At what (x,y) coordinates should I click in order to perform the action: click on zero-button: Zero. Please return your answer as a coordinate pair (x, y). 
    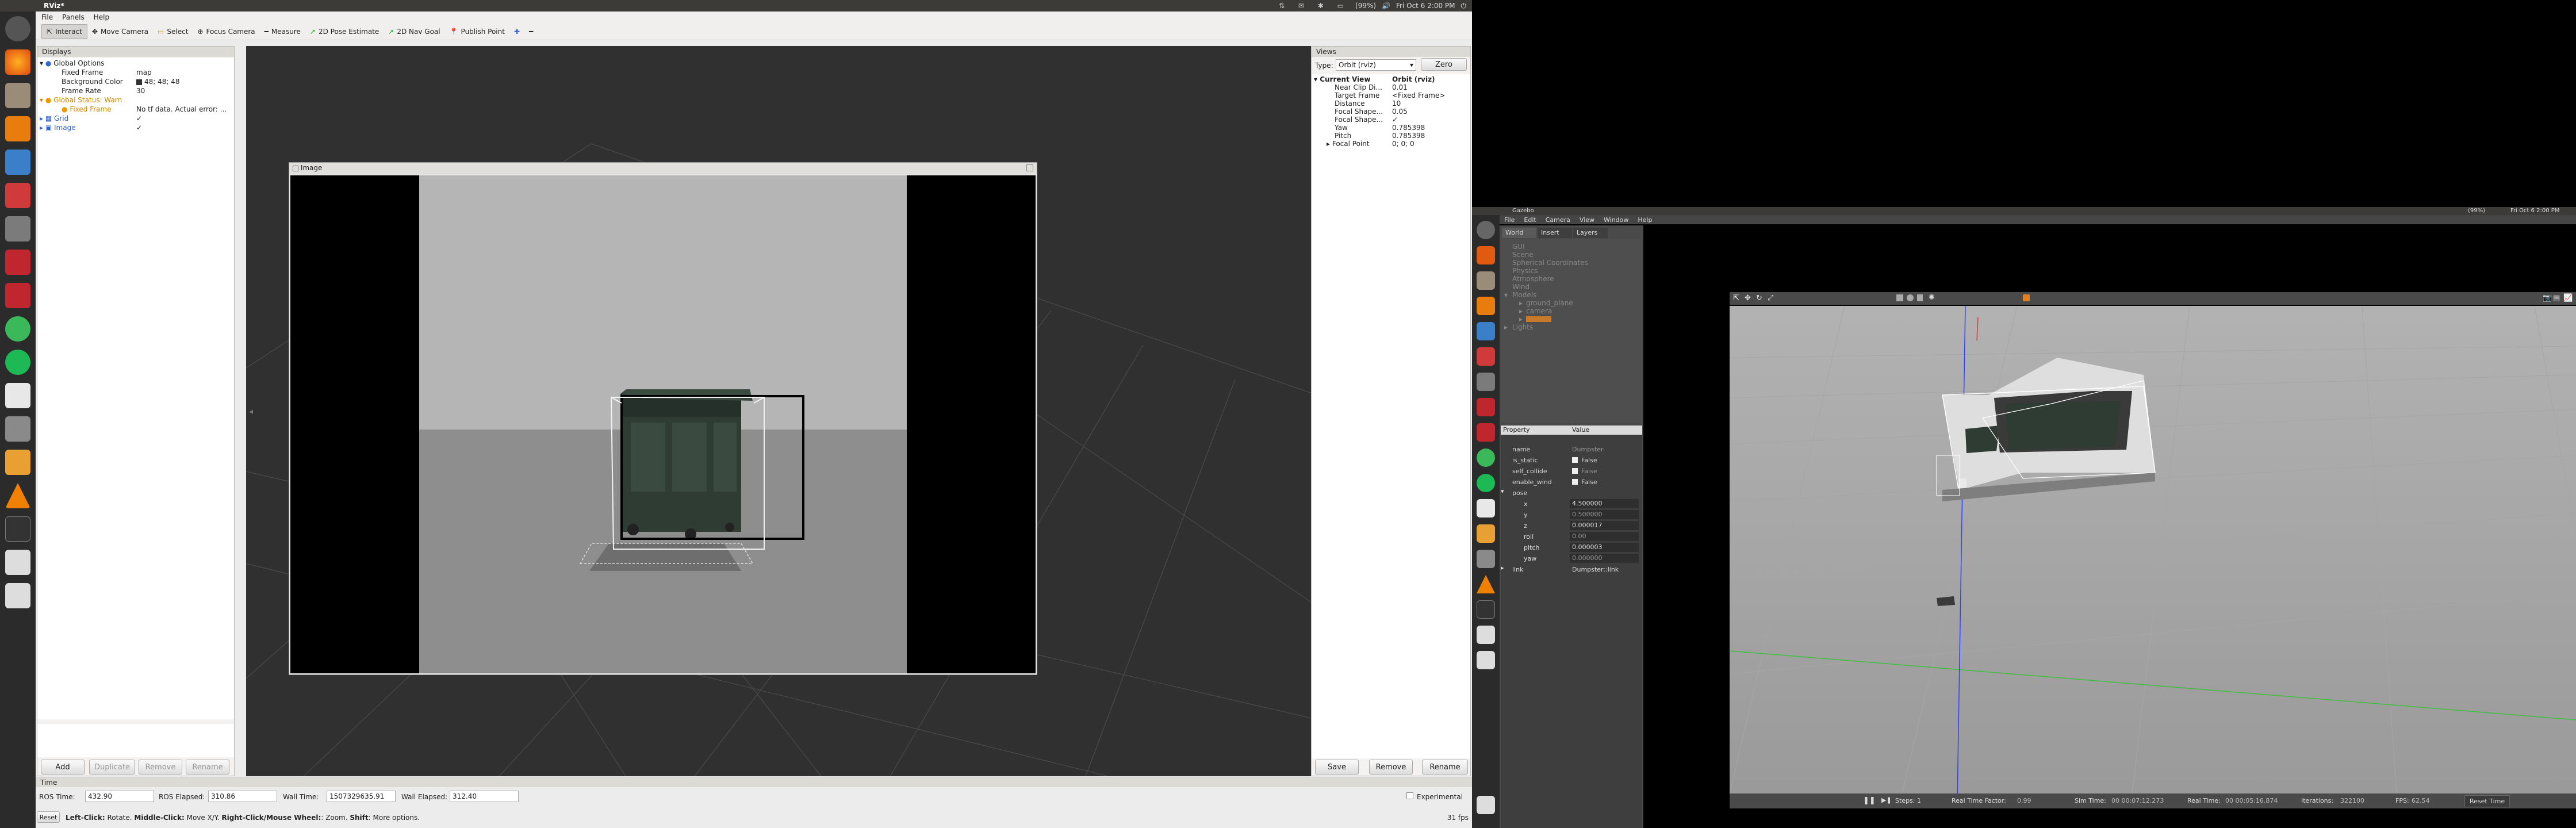
    Looking at the image, I should click on (1444, 64).